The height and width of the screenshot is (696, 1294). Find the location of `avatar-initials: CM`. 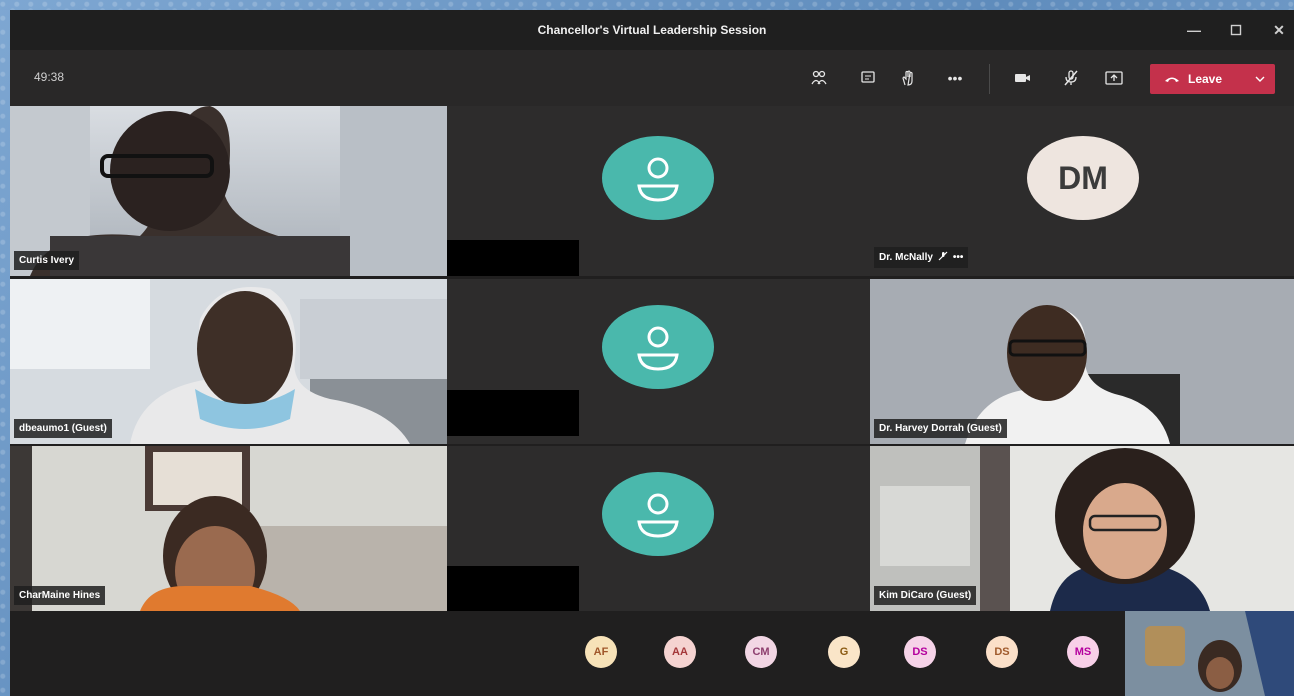

avatar-initials: CM is located at coordinates (761, 652).